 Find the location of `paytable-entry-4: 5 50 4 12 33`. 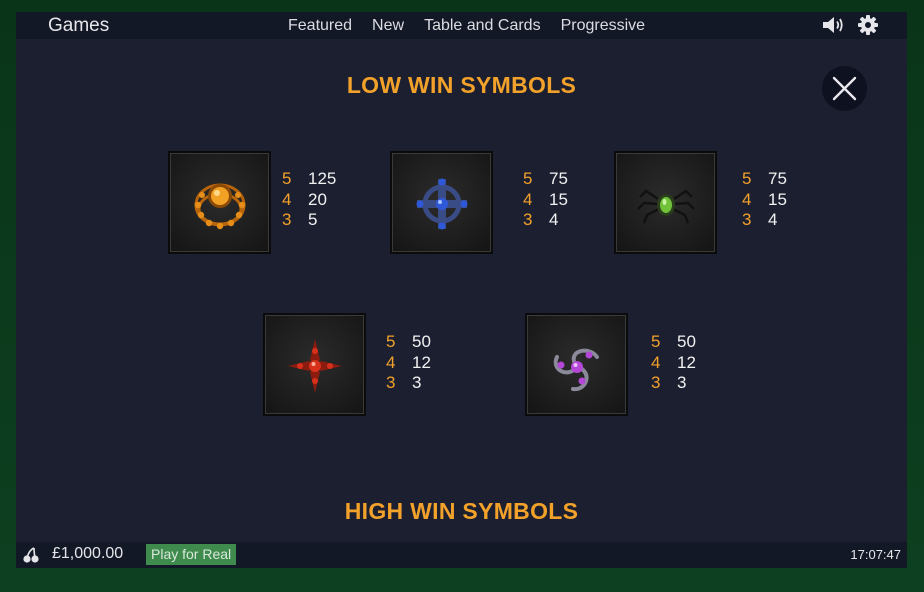

paytable-entry-4: 5 50 4 12 33 is located at coordinates (408, 363).